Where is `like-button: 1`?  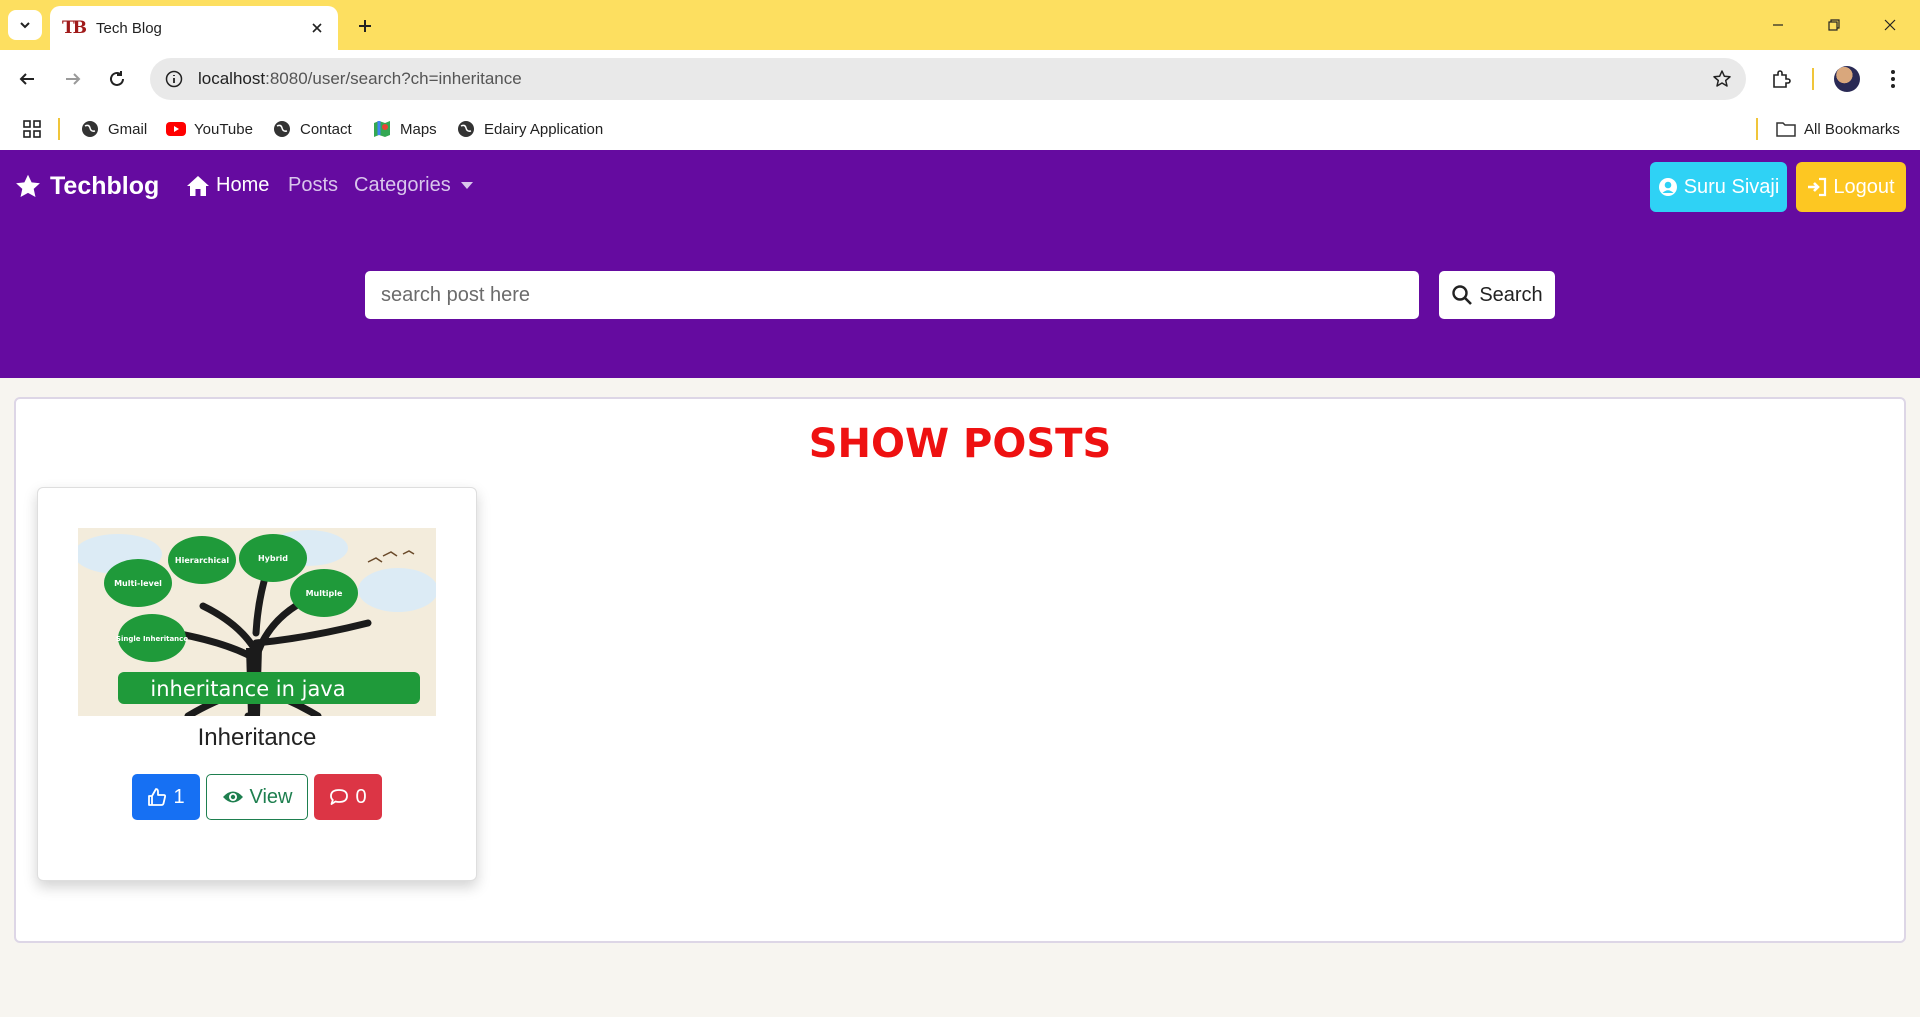 like-button: 1 is located at coordinates (166, 797).